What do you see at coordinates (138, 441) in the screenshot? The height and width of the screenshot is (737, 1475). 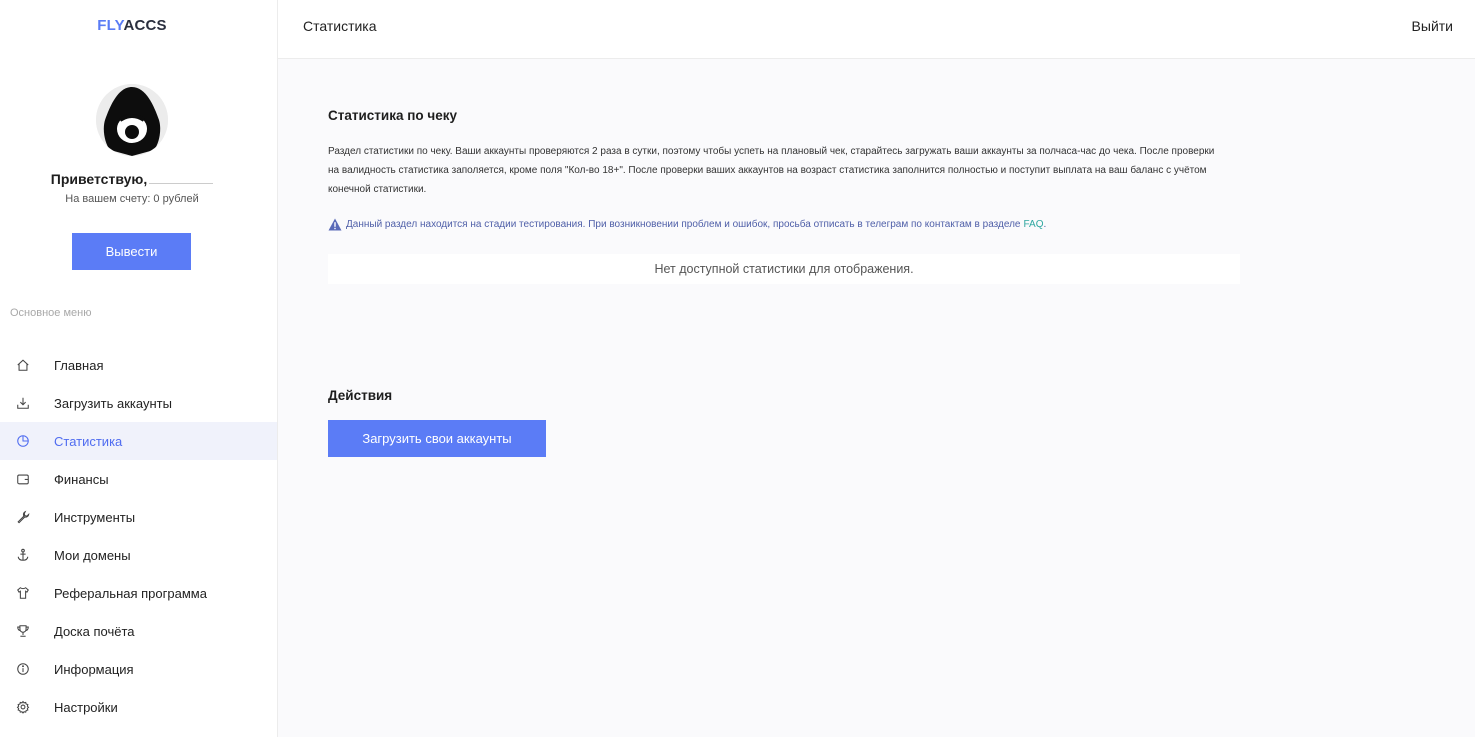 I see `sidebar-item-statistics: Статистика` at bounding box center [138, 441].